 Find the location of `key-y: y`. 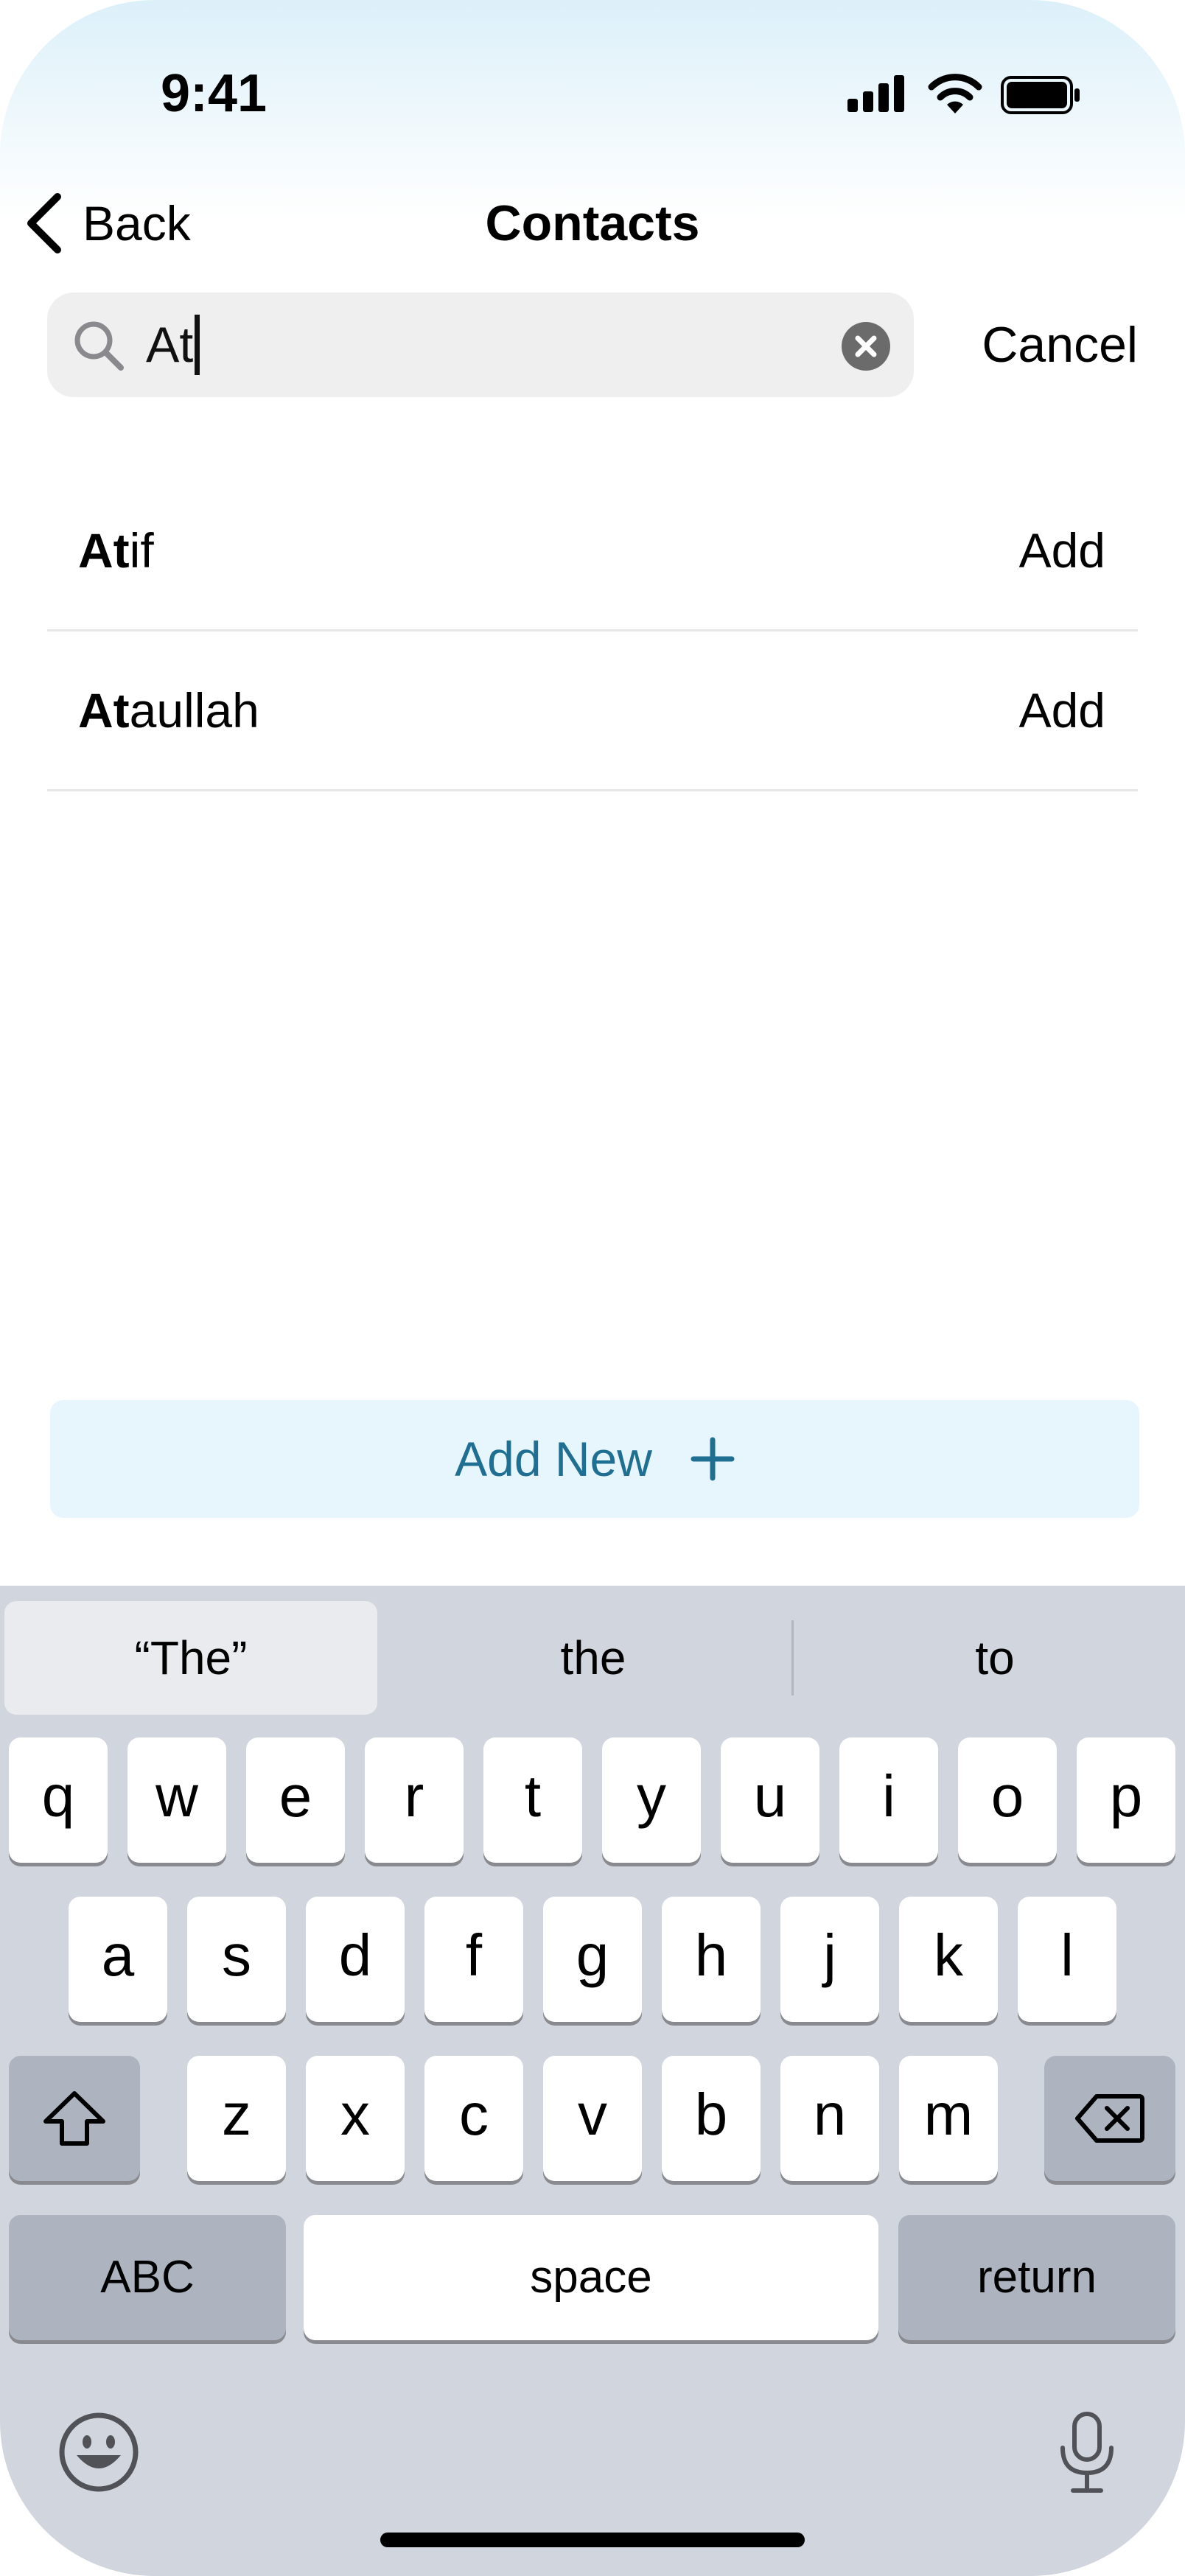

key-y: y is located at coordinates (651, 1800).